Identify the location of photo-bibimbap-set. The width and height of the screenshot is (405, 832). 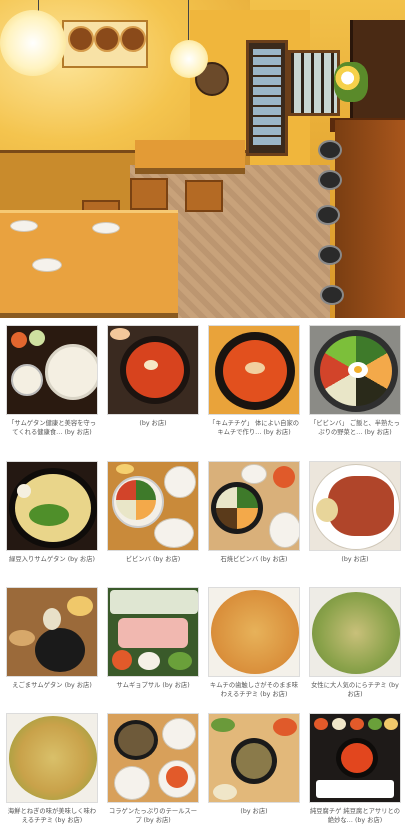
(153, 506).